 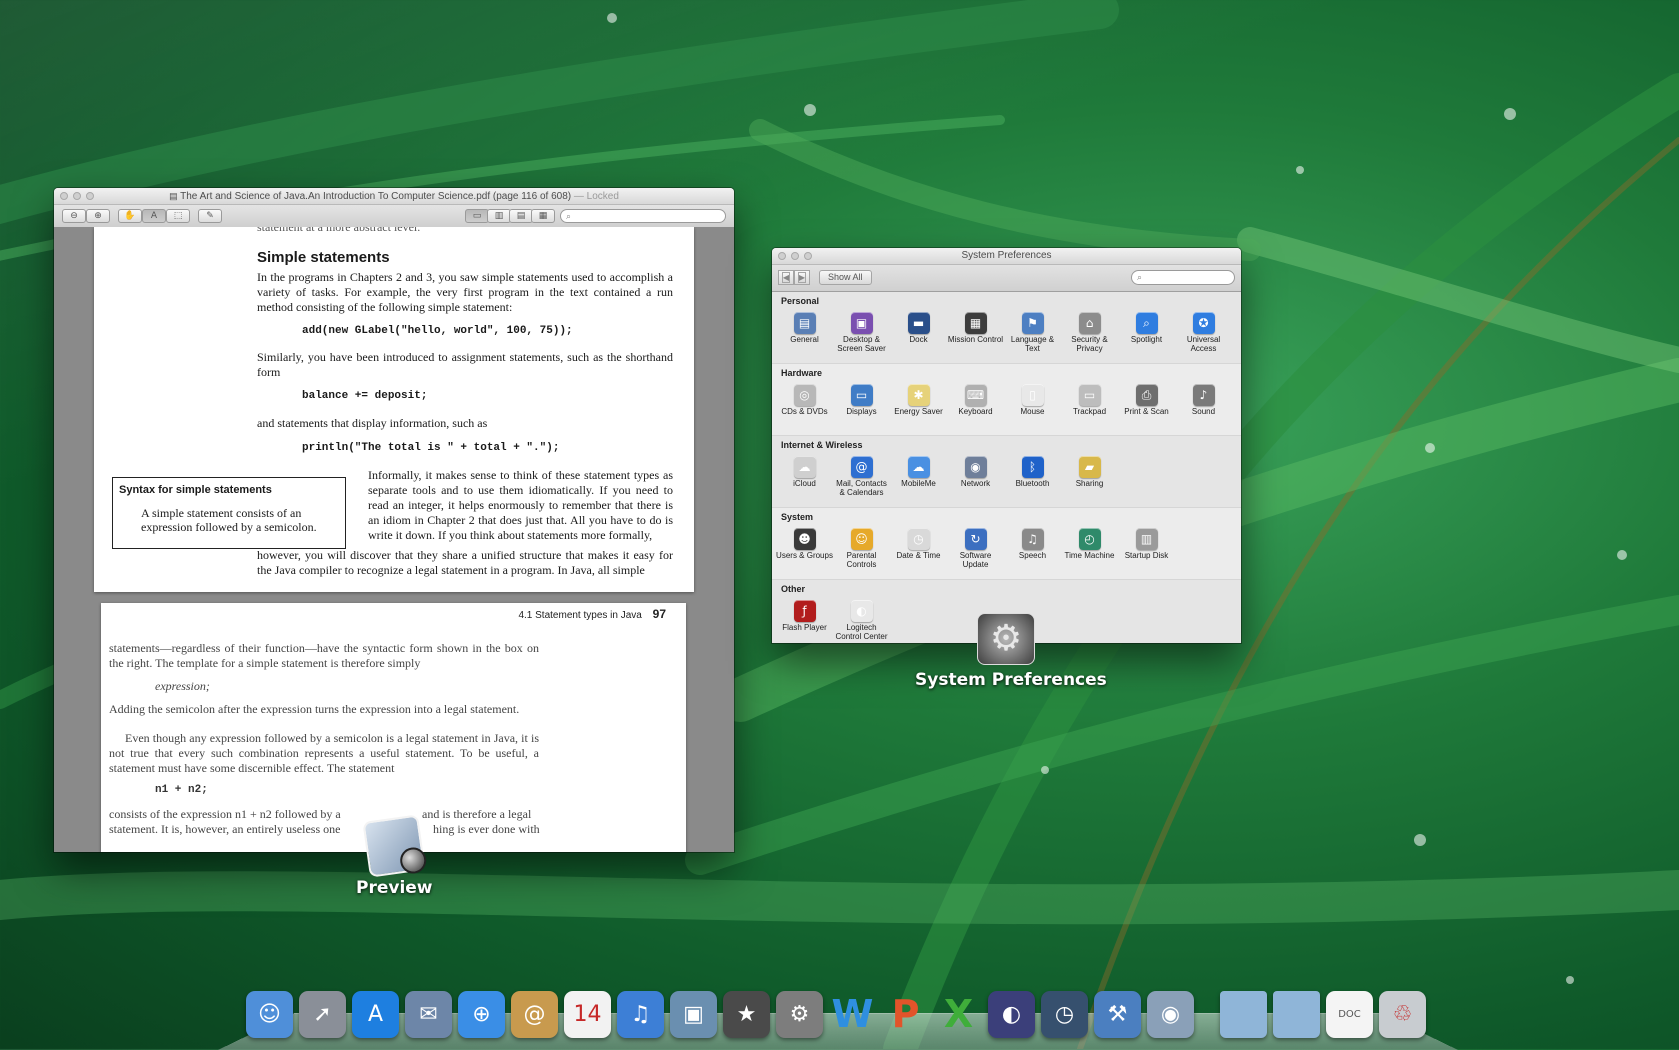 I want to click on dock-item-time-machine: ◷, so click(x=1064, y=1014).